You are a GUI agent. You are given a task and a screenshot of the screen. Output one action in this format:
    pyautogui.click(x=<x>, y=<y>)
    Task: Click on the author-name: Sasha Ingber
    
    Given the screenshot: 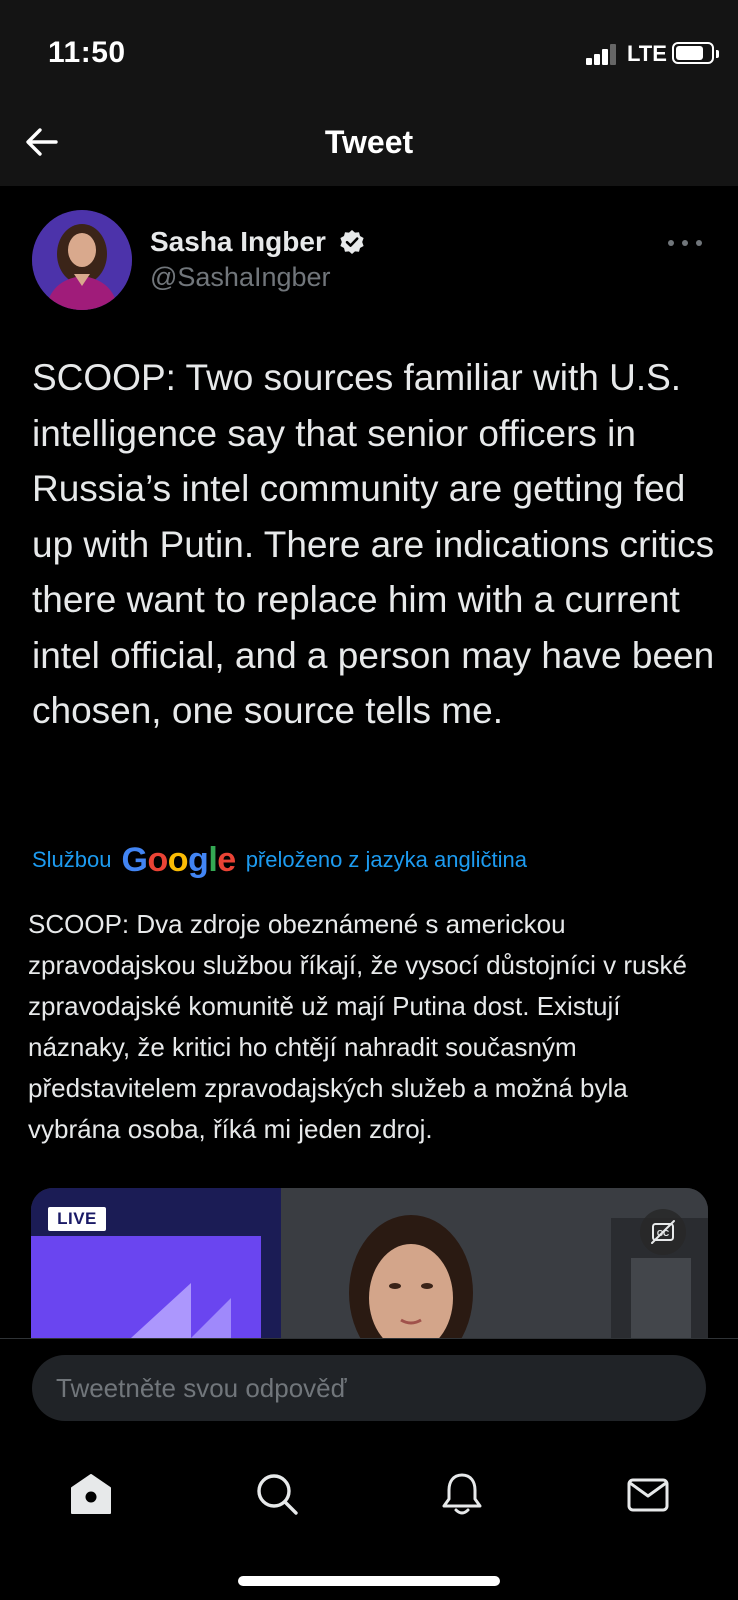 What is the action you would take?
    pyautogui.click(x=238, y=242)
    